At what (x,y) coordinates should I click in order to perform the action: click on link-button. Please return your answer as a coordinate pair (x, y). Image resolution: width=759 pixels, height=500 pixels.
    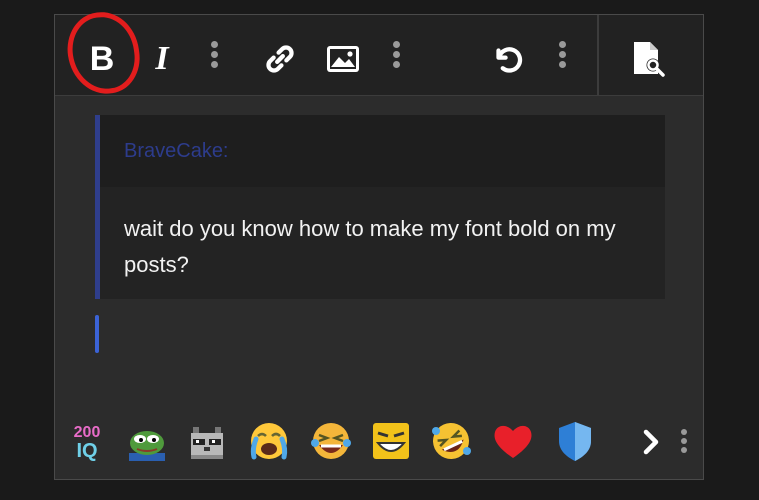
    Looking at the image, I should click on (280, 59).